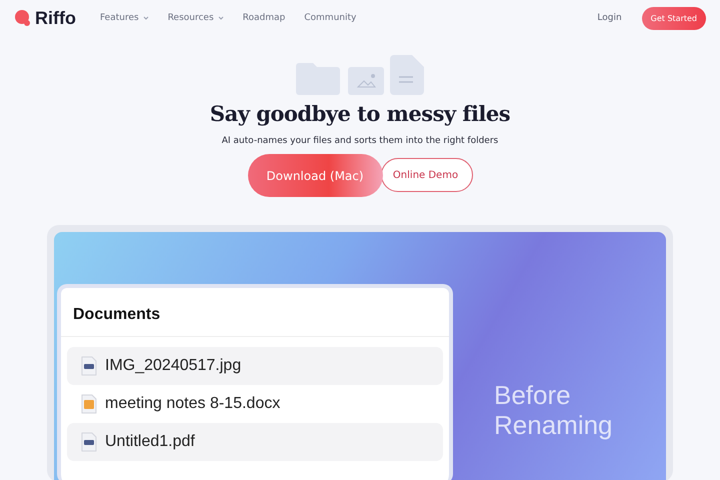 The height and width of the screenshot is (480, 720). I want to click on nav-link: Resources, so click(196, 18).